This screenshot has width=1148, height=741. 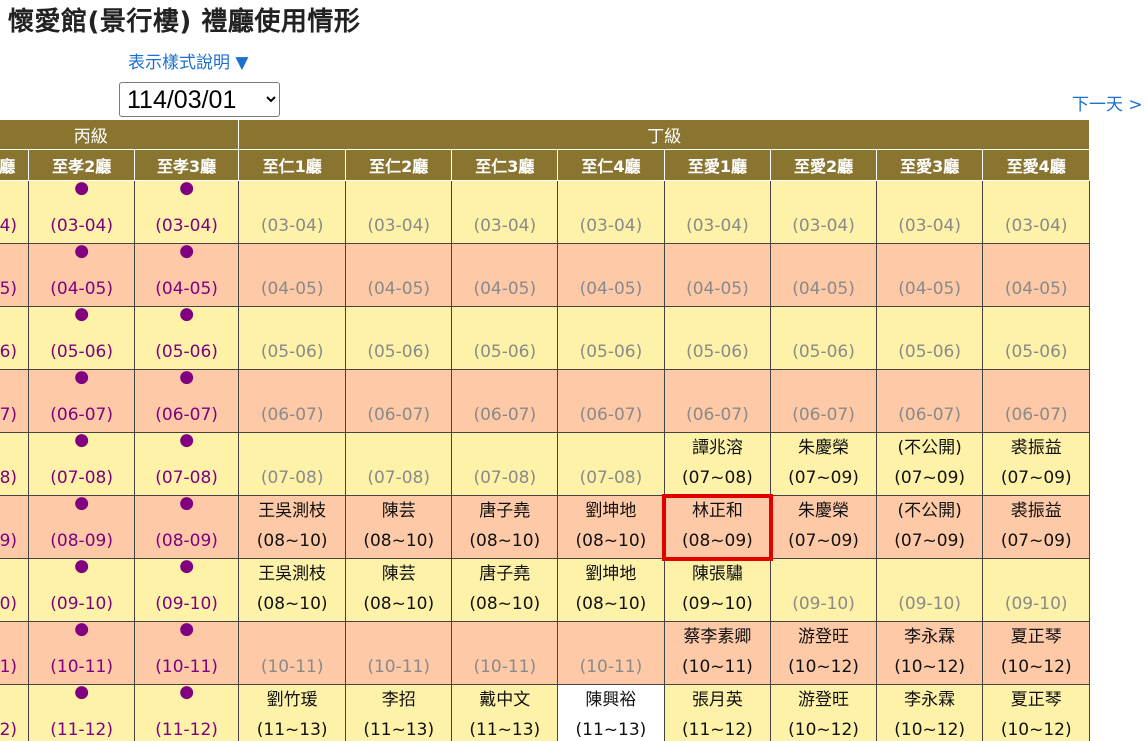 What do you see at coordinates (717, 653) in the screenshot?
I see `hall-slot-cell: 蔡李素卿 (10~11)` at bounding box center [717, 653].